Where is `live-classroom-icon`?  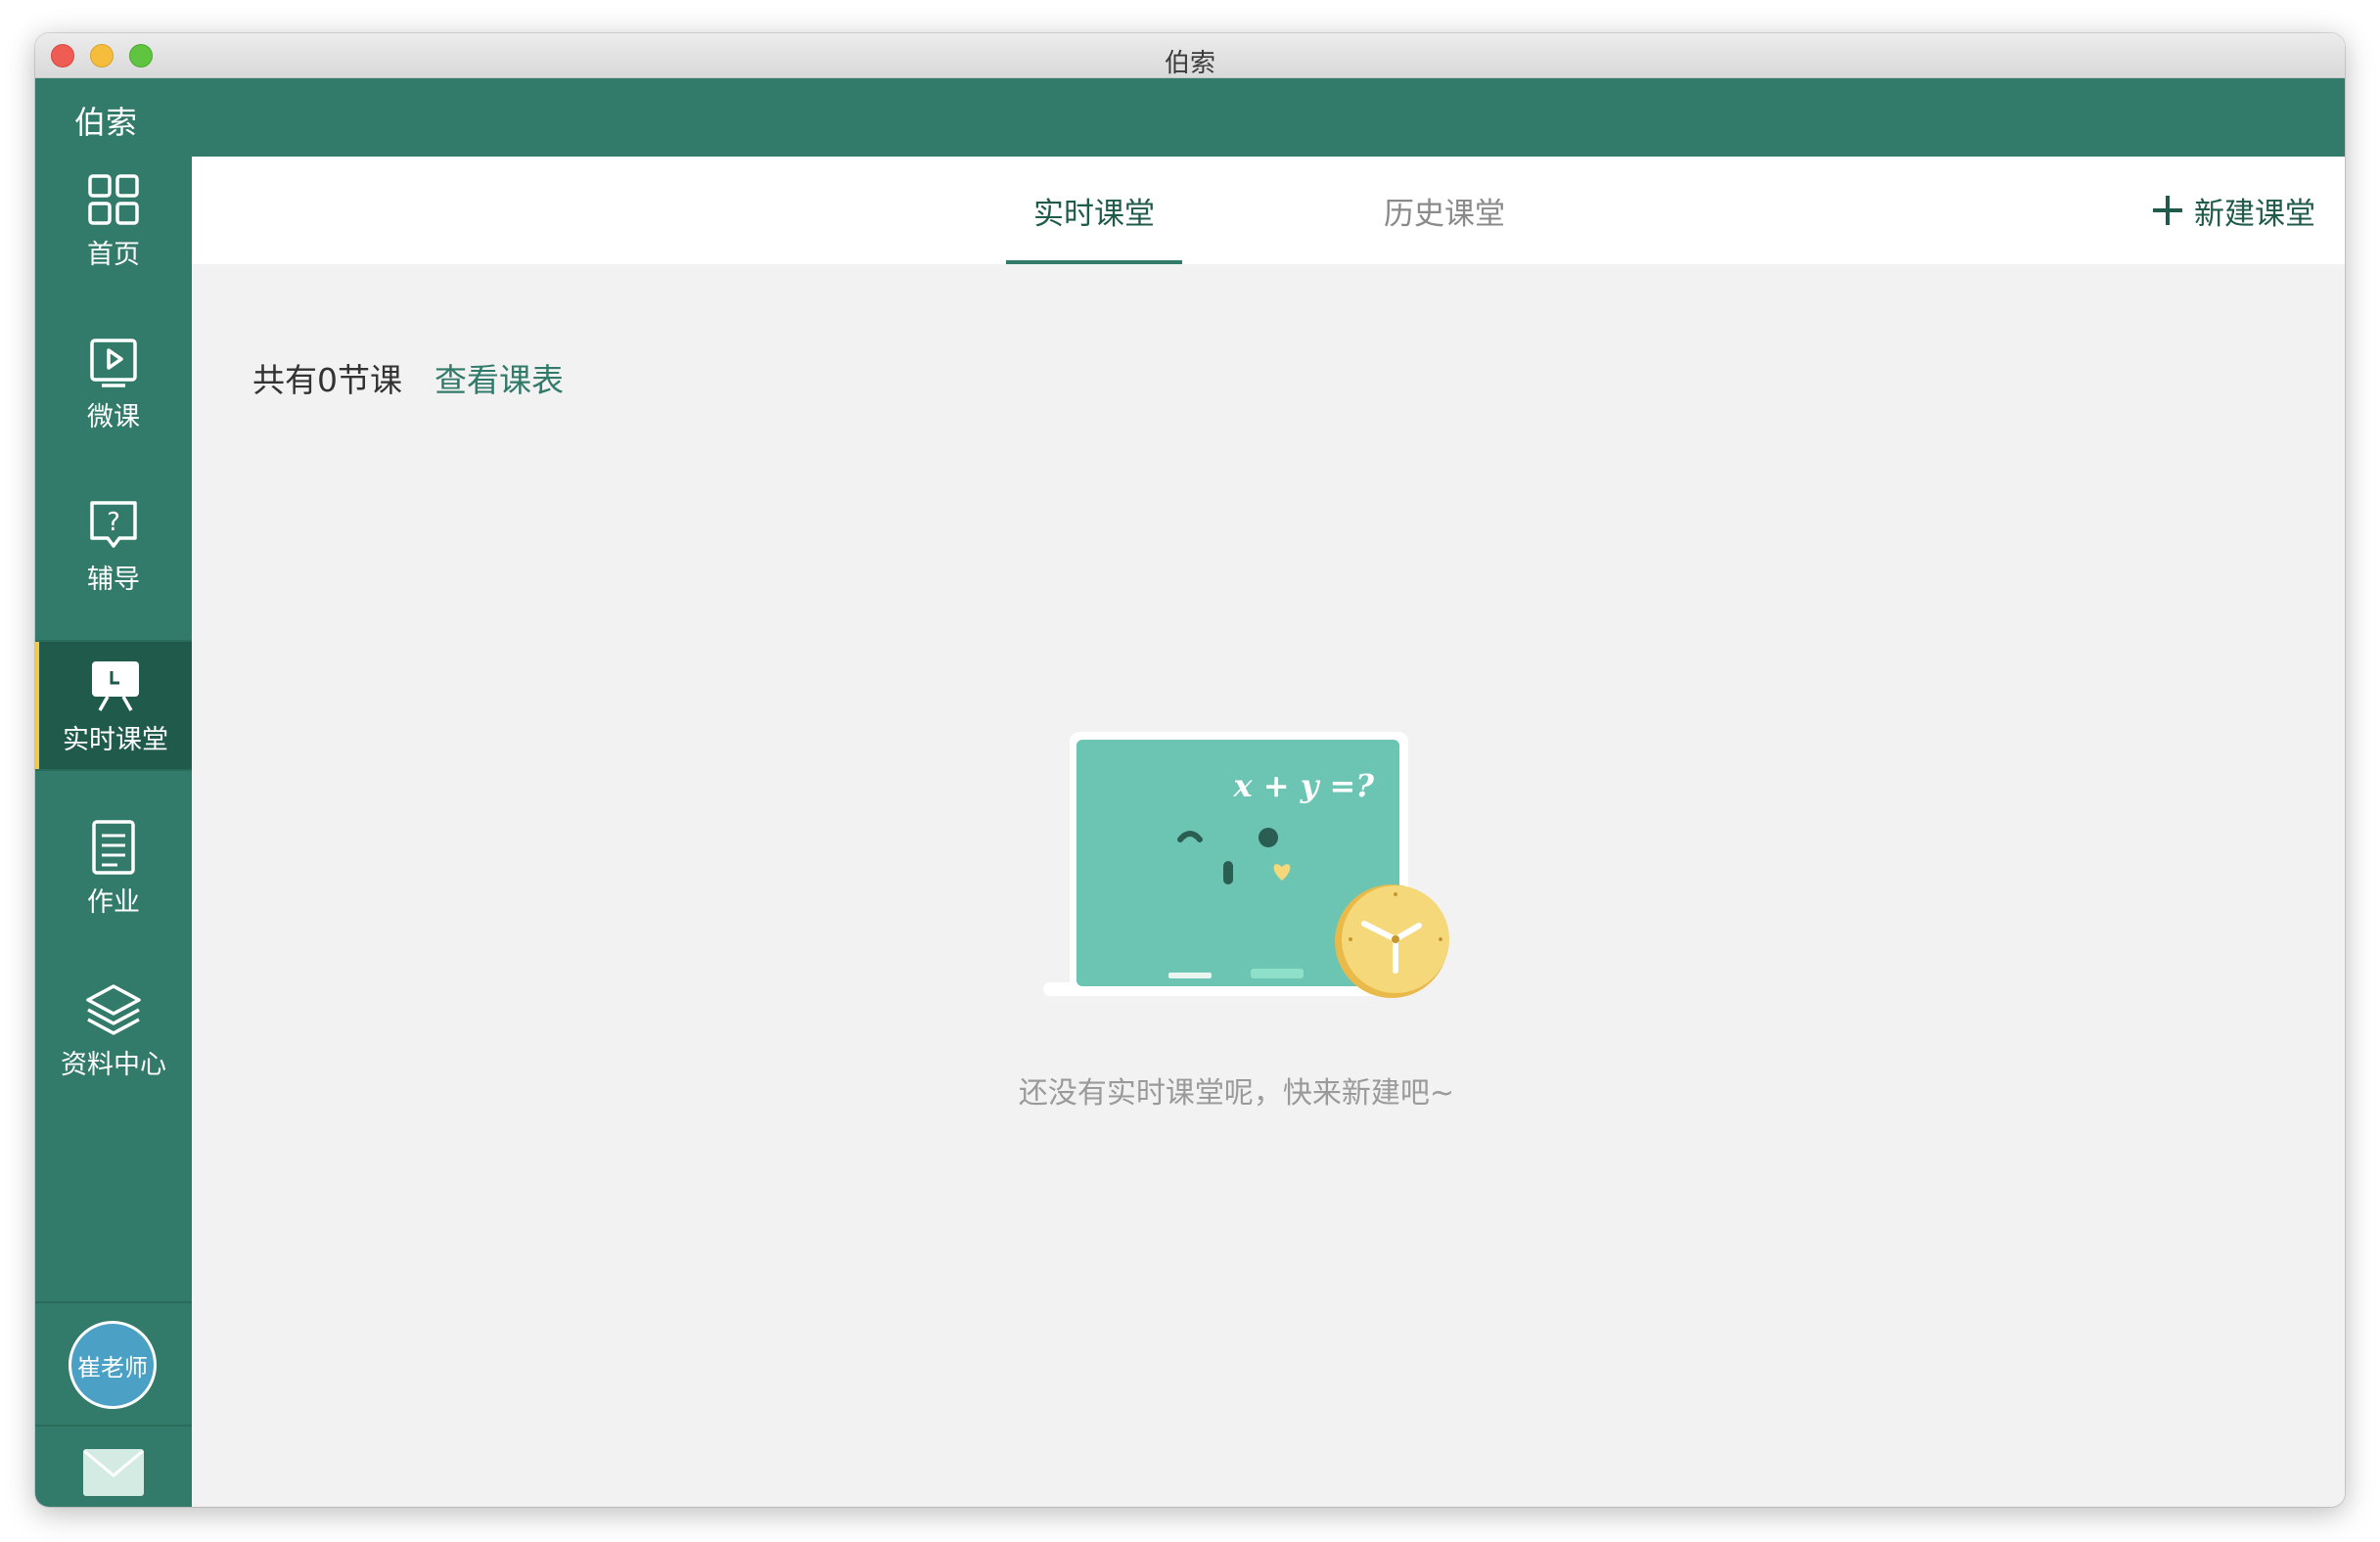
live-classroom-icon is located at coordinates (115, 685).